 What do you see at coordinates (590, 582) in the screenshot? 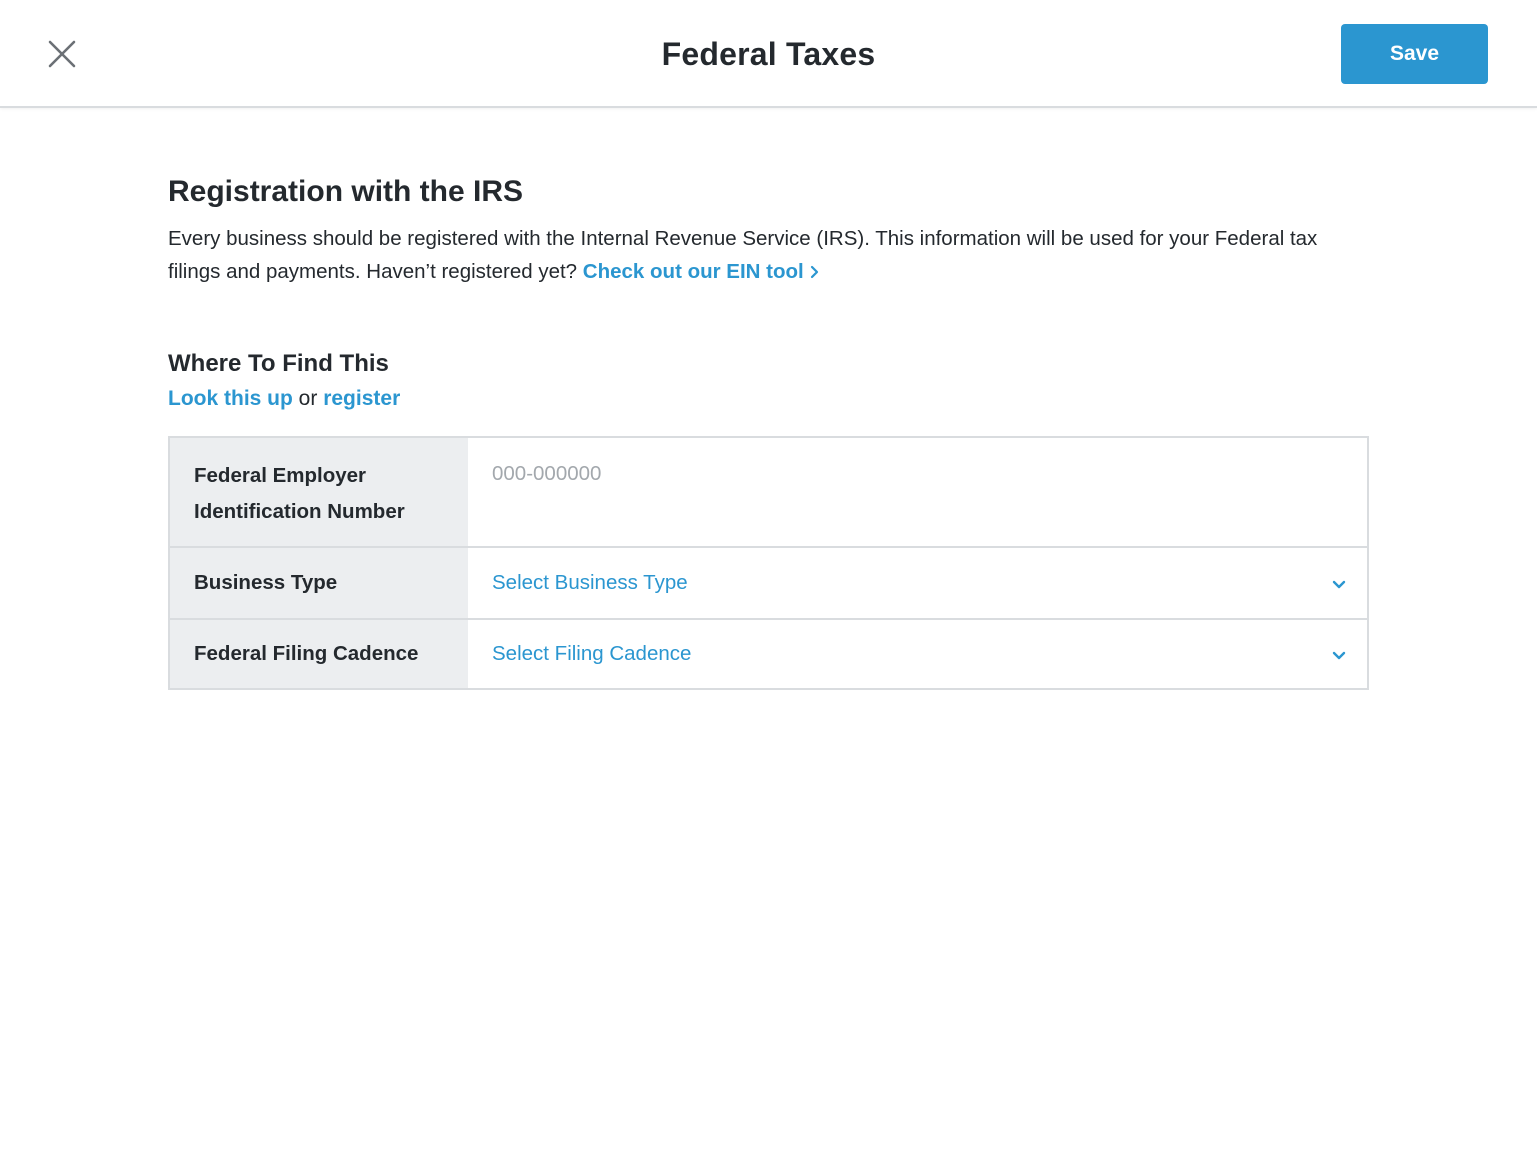
I see `business-type-value: Select Business Type` at bounding box center [590, 582].